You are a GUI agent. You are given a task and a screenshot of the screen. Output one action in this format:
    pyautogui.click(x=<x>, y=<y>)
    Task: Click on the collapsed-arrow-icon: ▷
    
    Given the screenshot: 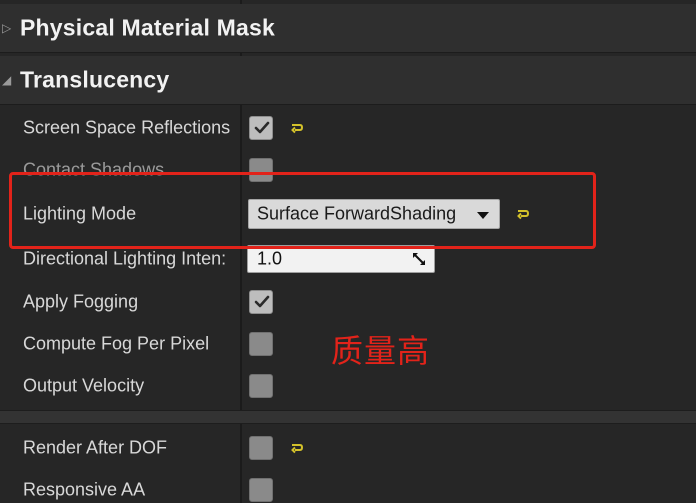 What is the action you would take?
    pyautogui.click(x=6, y=28)
    